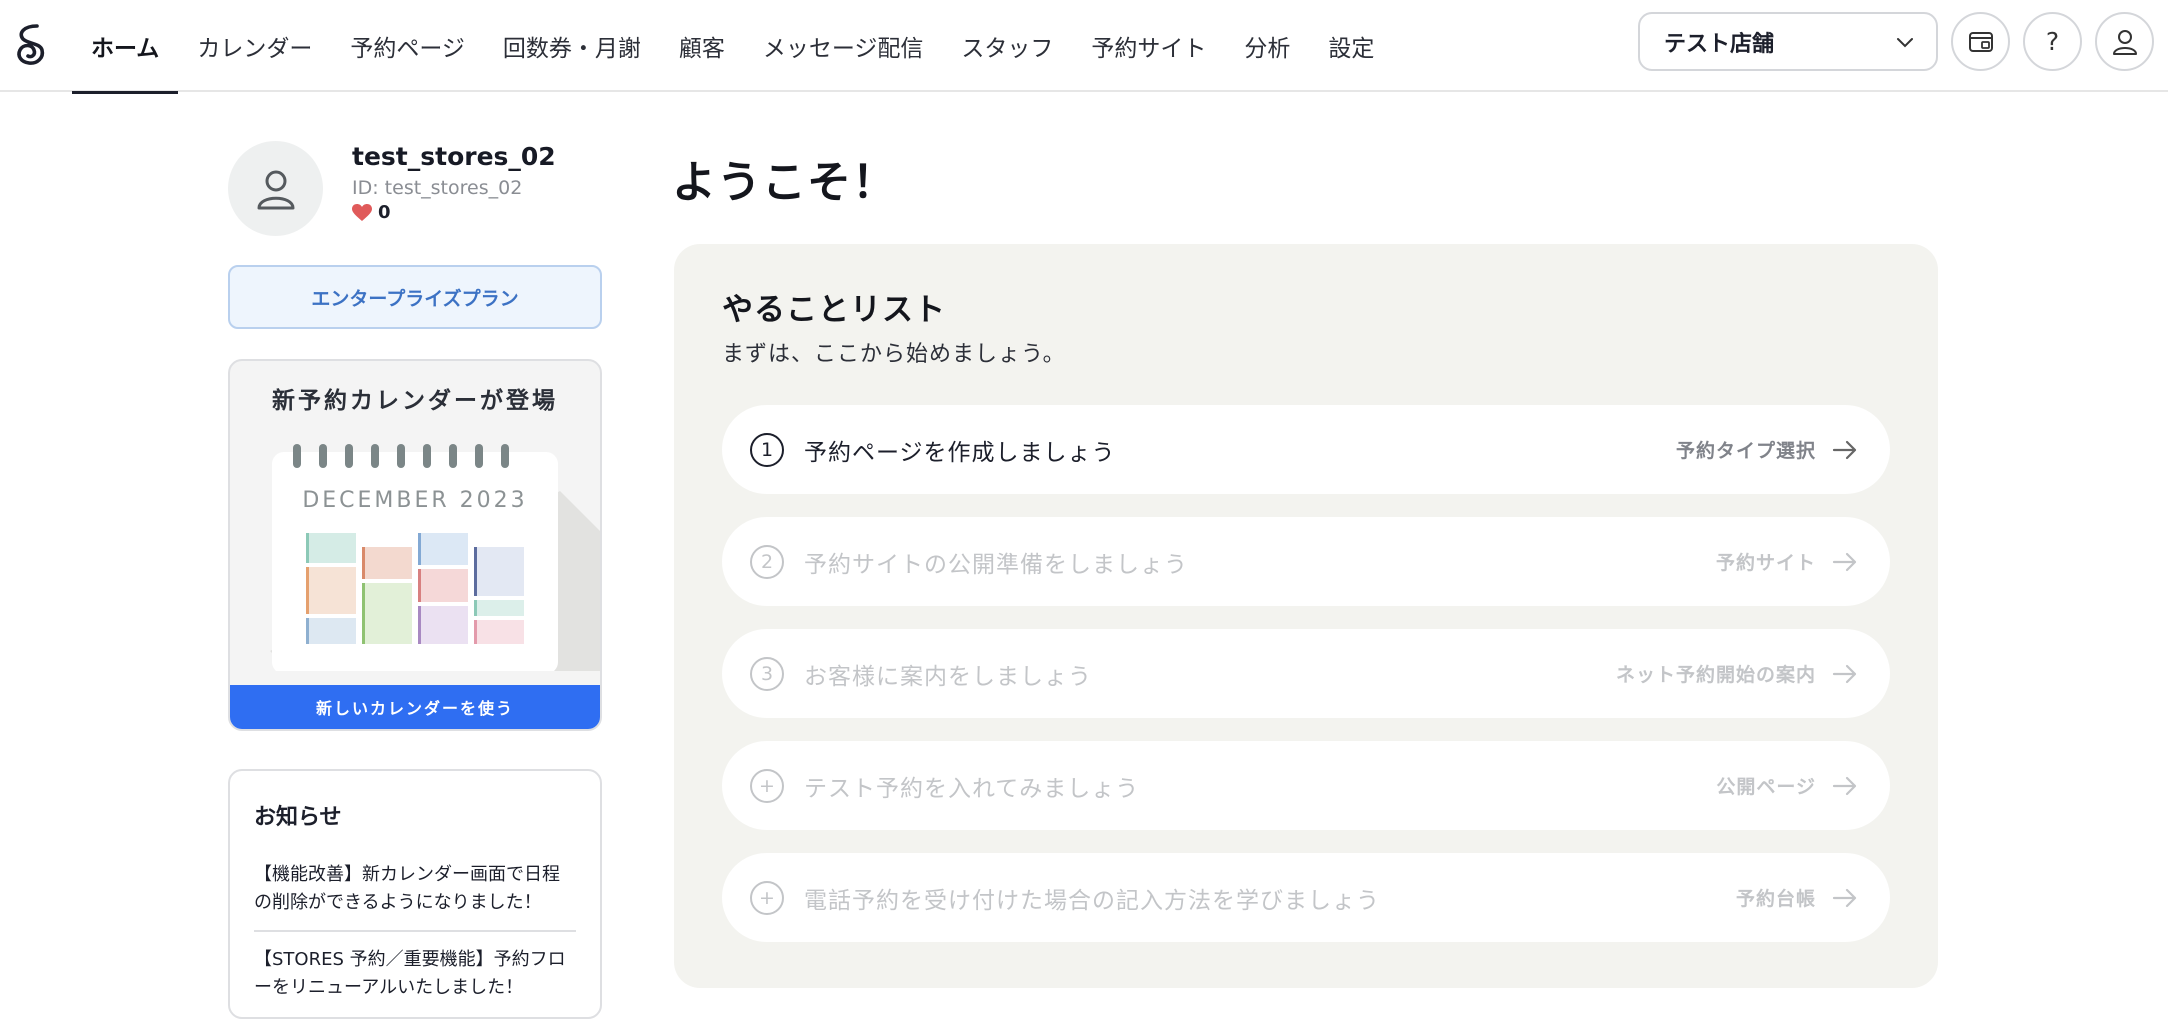 The height and width of the screenshot is (1022, 2168). What do you see at coordinates (454, 156) in the screenshot?
I see `store-name: test_stores_02` at bounding box center [454, 156].